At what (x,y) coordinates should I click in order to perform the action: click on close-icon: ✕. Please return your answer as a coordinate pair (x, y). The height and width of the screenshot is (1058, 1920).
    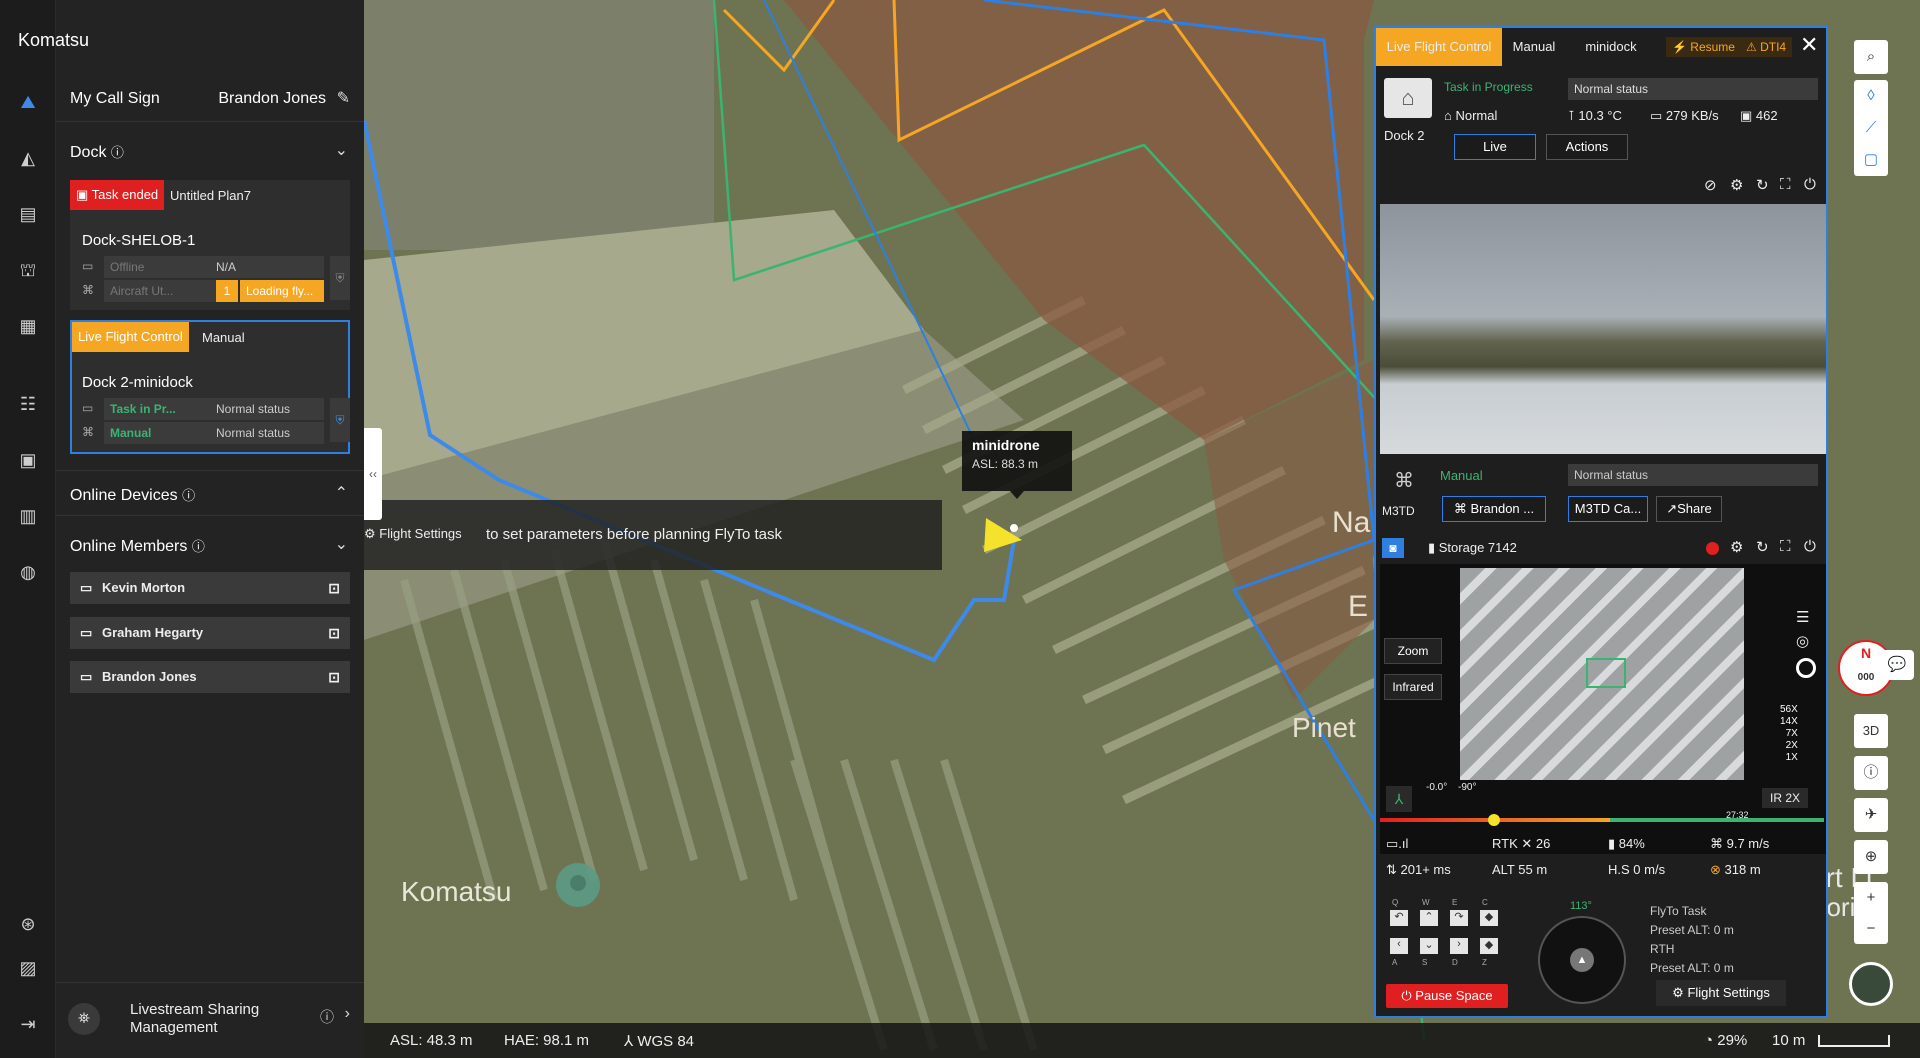
    Looking at the image, I should click on (1809, 45).